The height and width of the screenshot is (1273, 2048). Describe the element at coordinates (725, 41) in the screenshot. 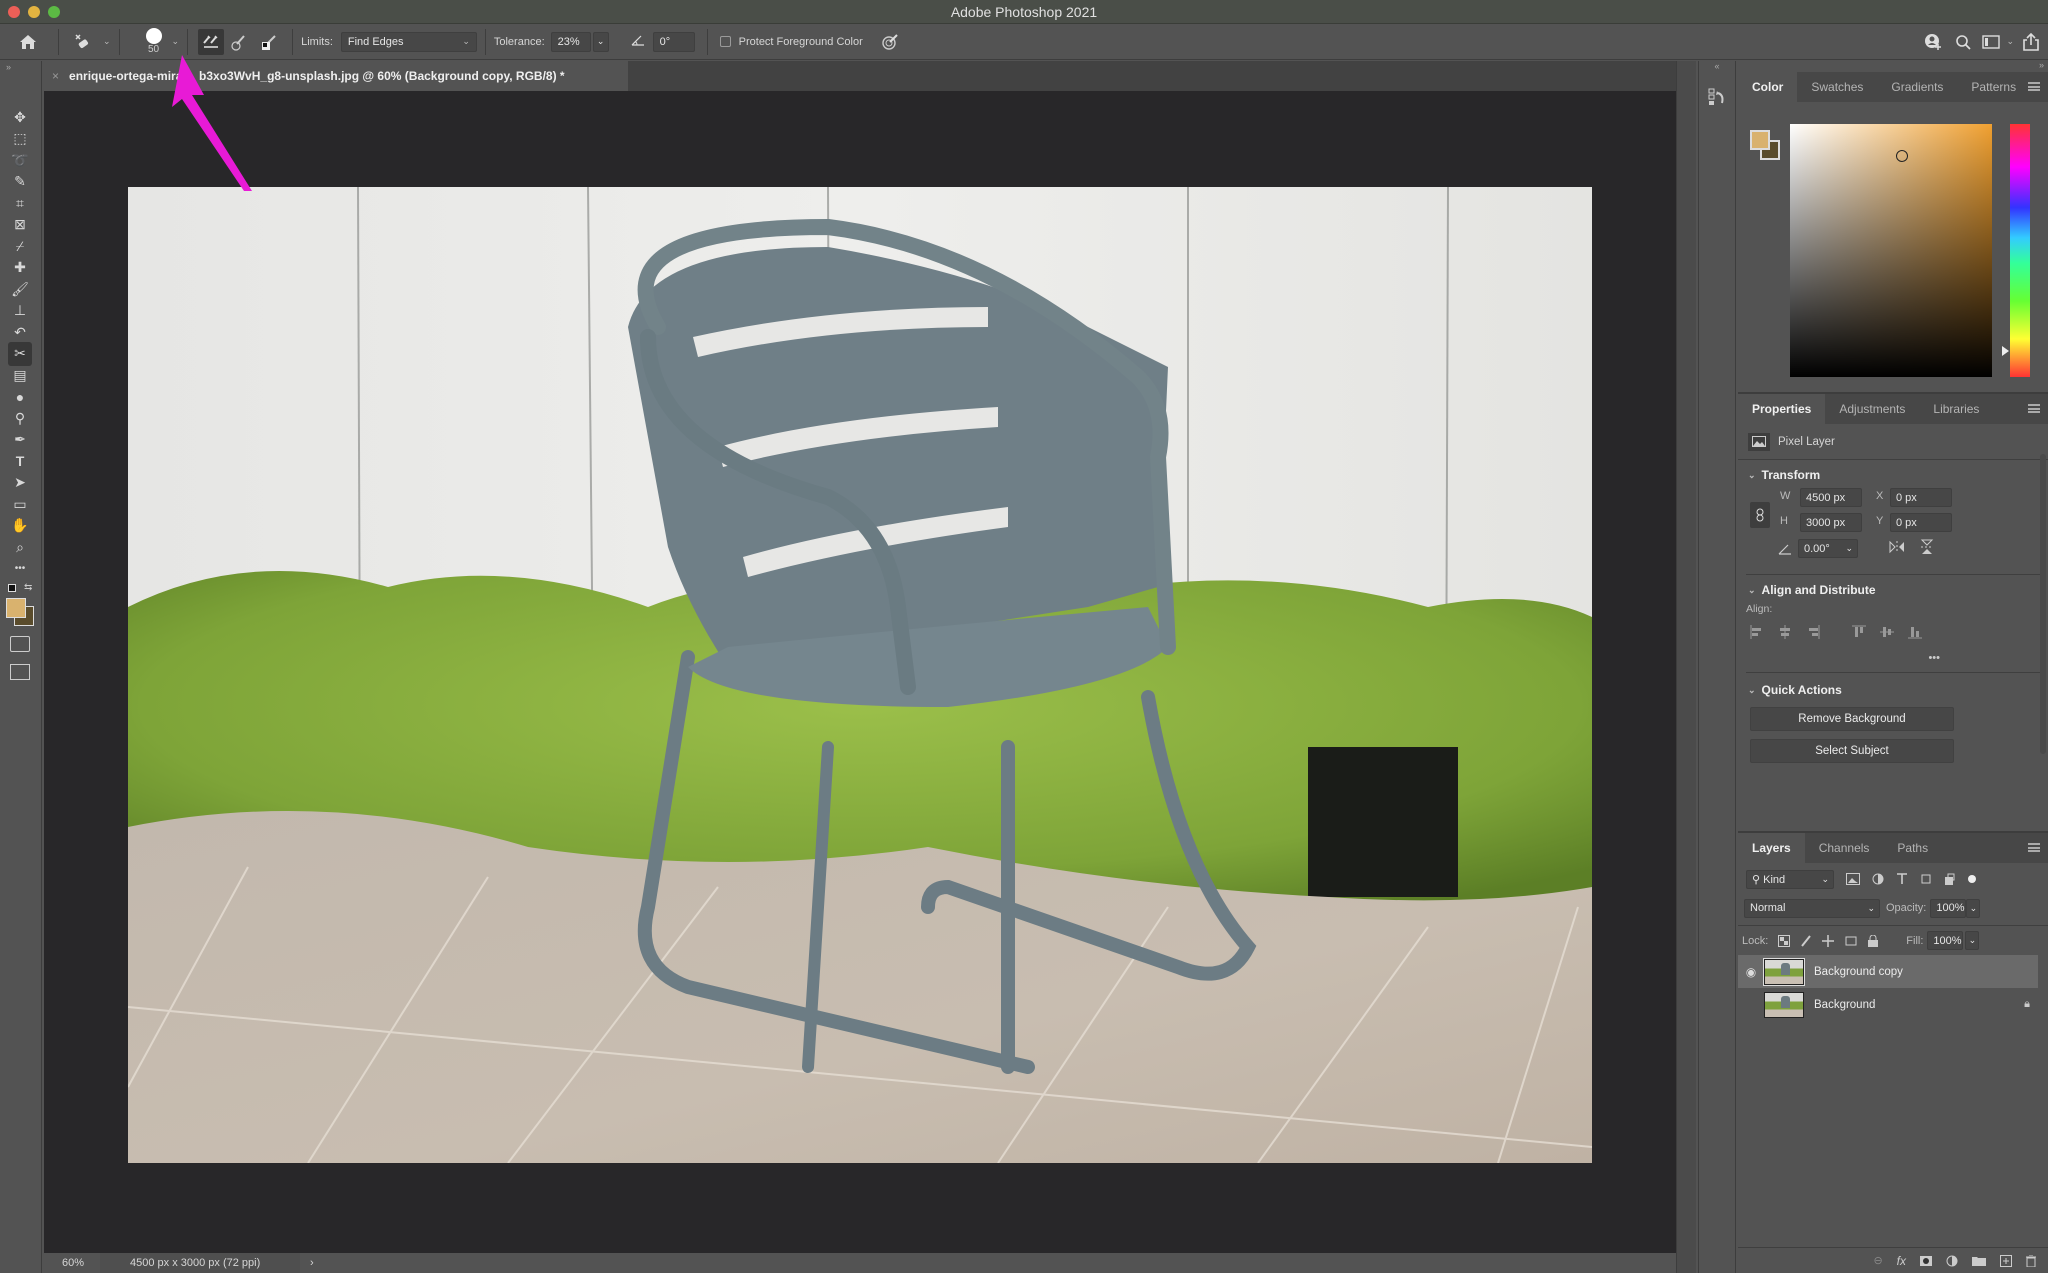

I see `protect-foreground-checkbox` at that location.